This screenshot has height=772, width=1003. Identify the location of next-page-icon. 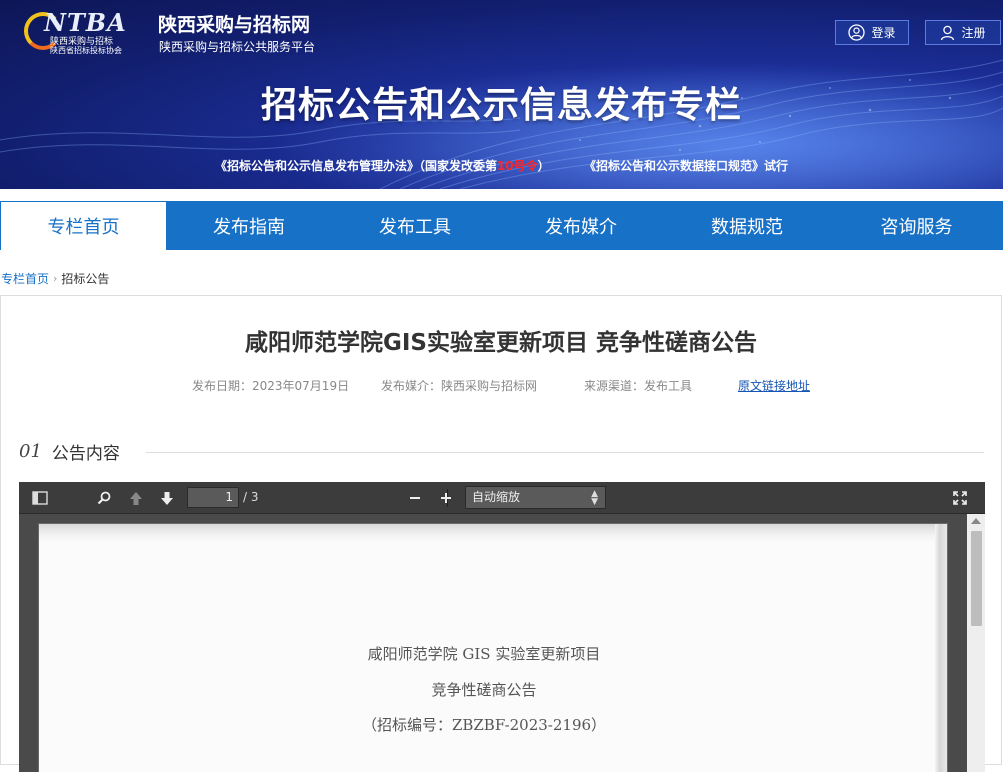
(167, 498).